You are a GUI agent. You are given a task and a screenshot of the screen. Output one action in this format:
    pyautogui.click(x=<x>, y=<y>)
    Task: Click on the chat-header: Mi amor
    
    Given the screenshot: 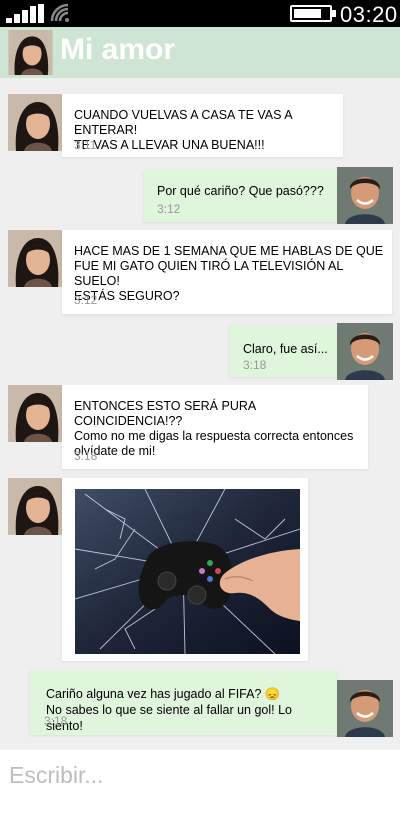 What is the action you would take?
    pyautogui.click(x=200, y=52)
    